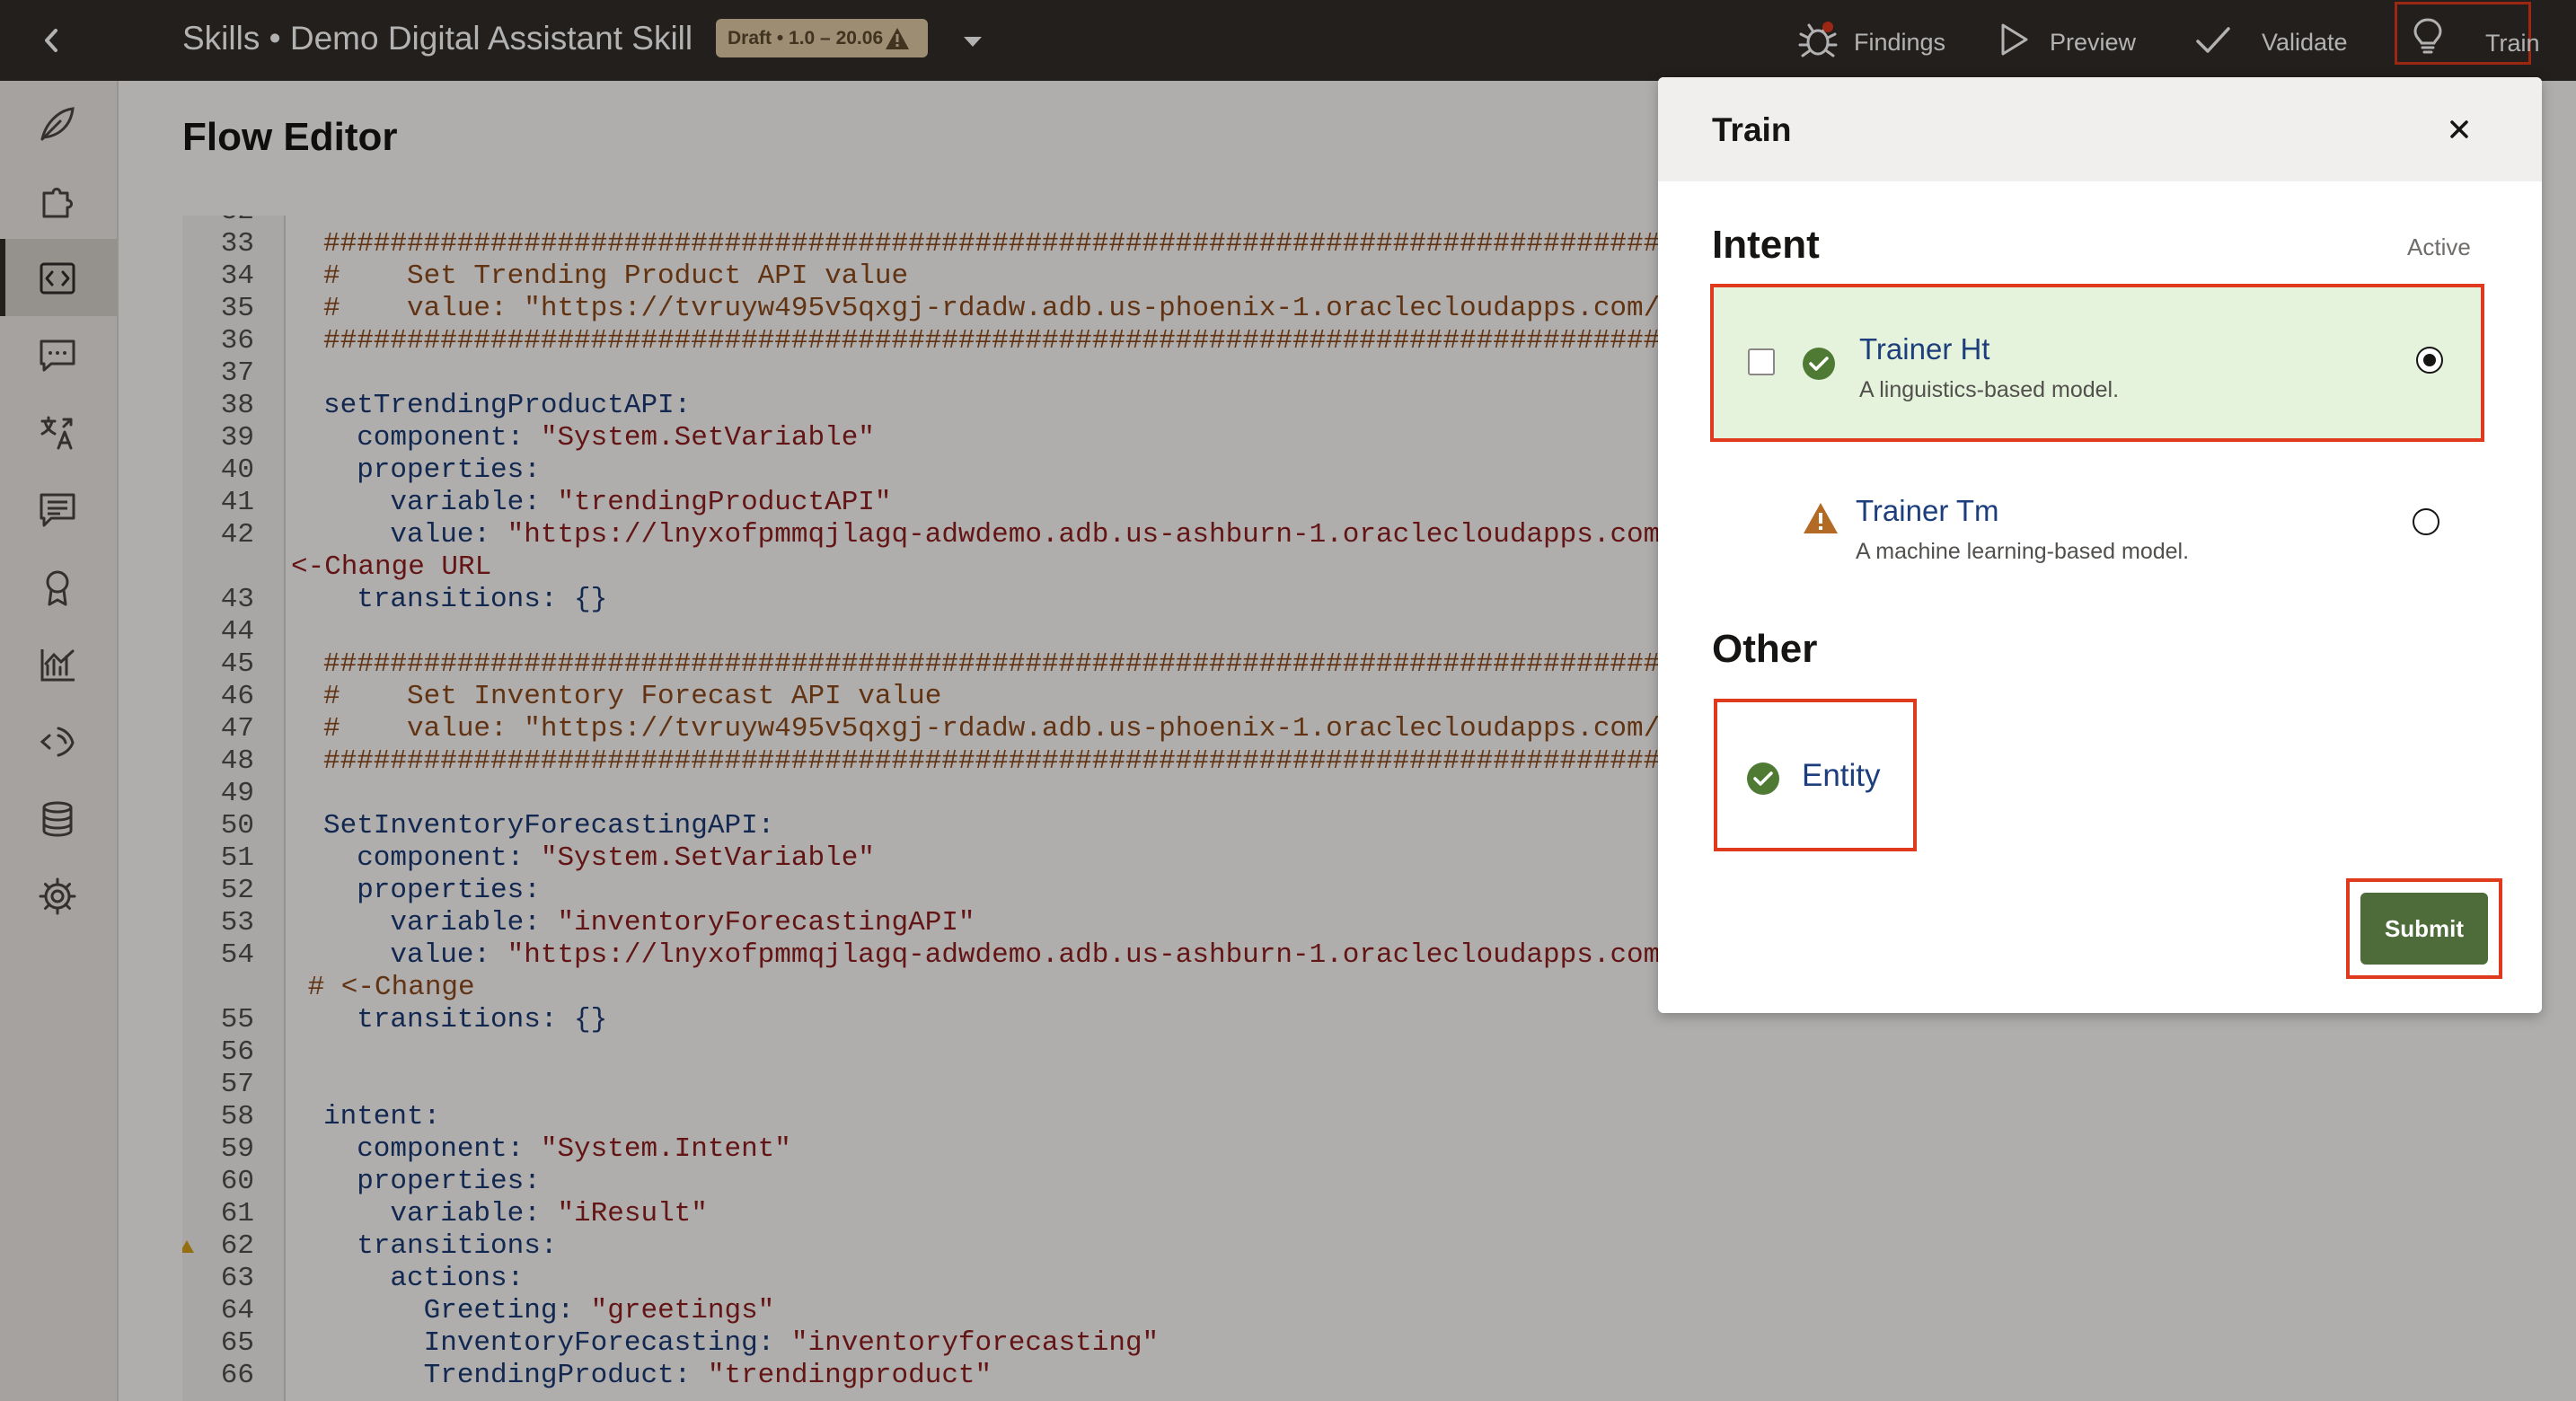  I want to click on trainer-ht-option: Trainer Ht A linguistics-based model., so click(2097, 363).